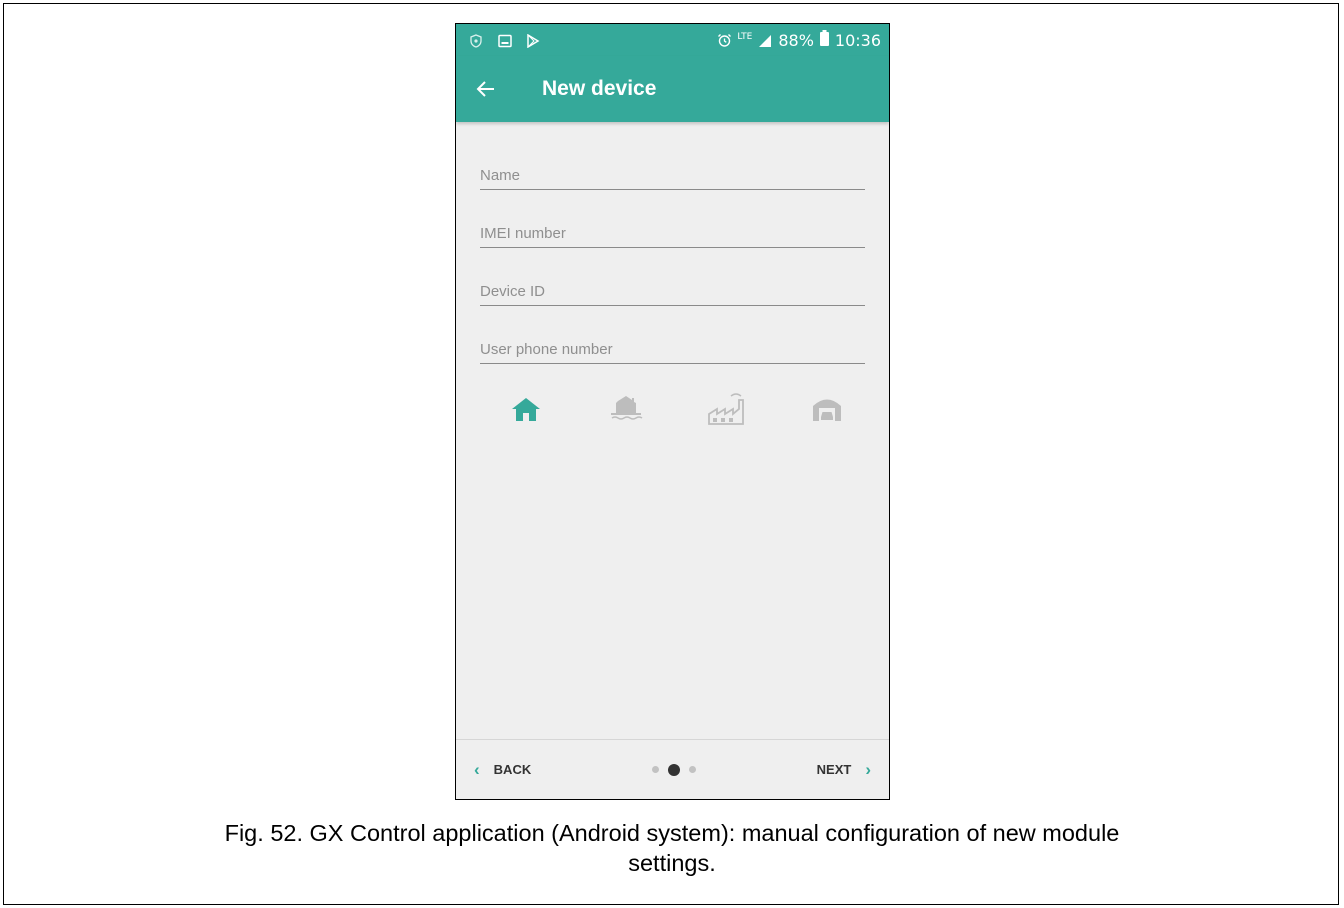 The height and width of the screenshot is (908, 1344). I want to click on device-id-field-container, so click(672, 277).